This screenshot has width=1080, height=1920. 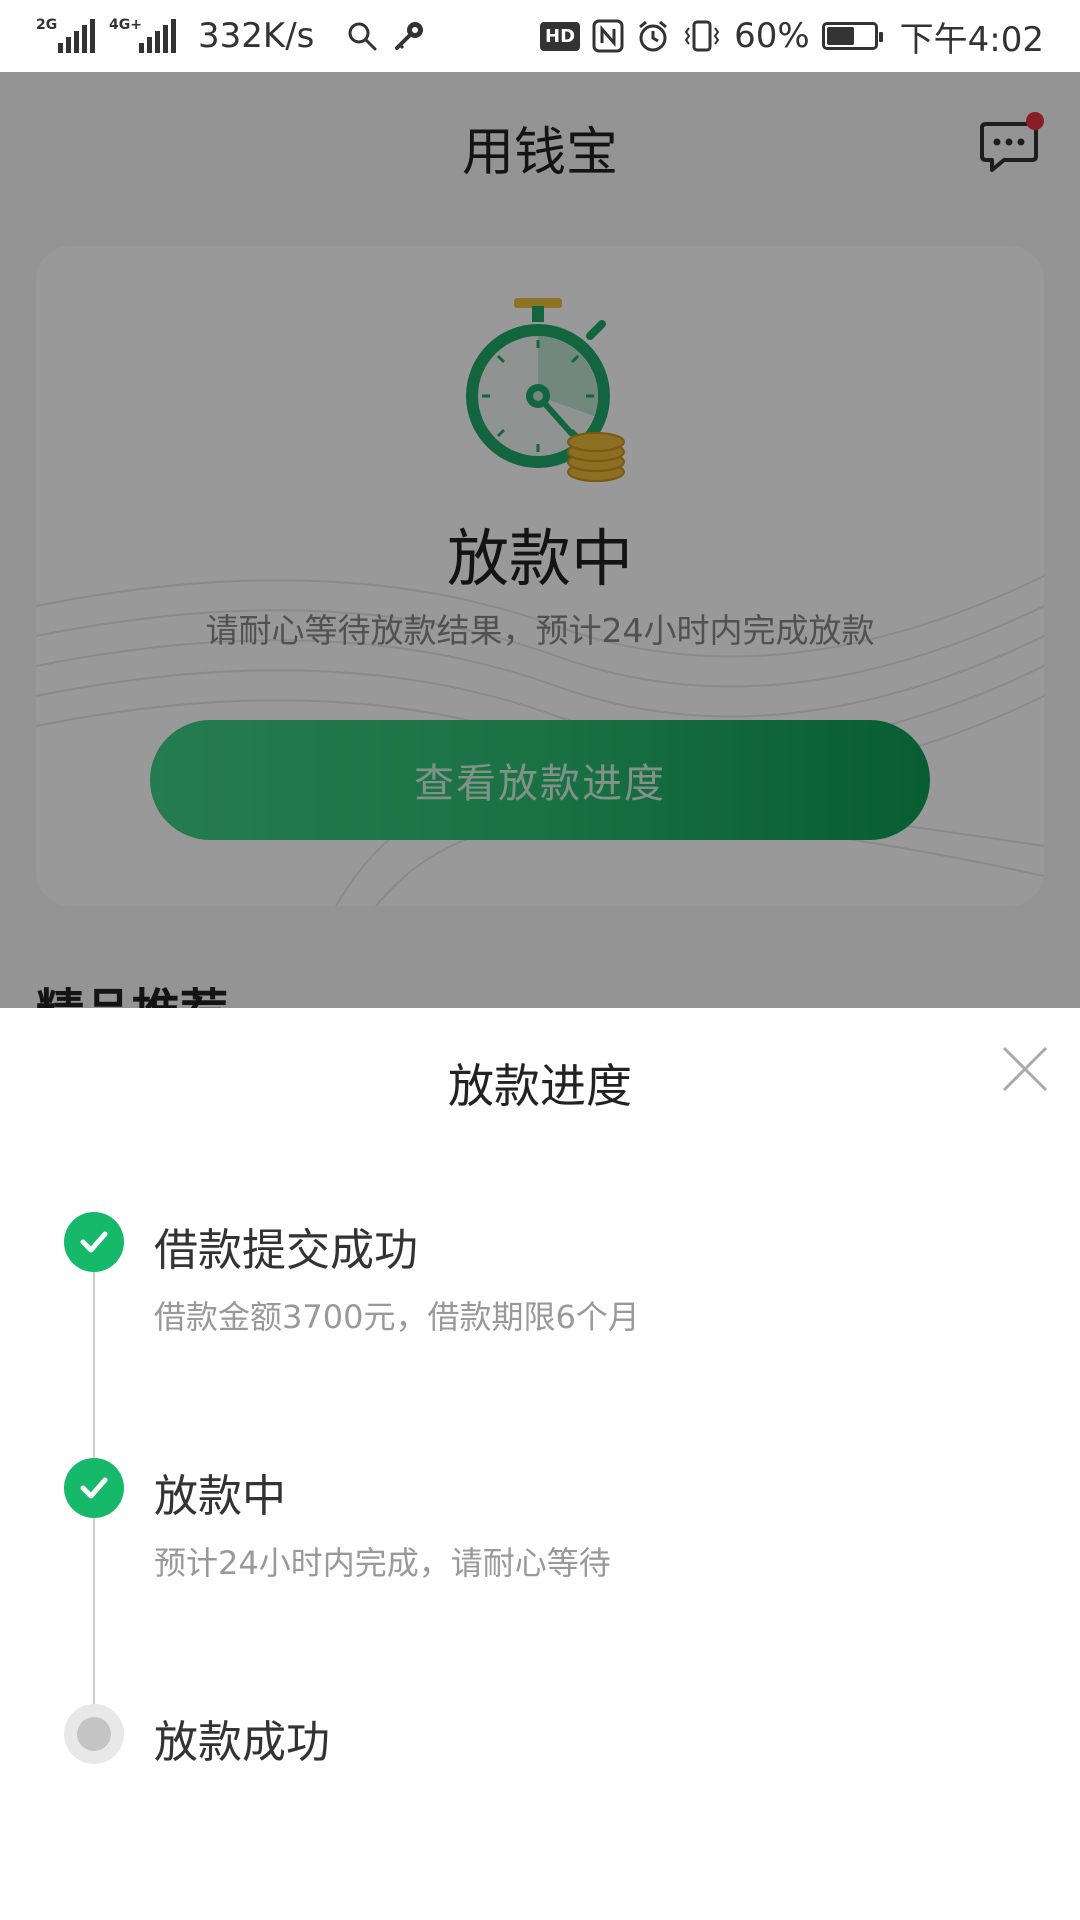 I want to click on status-bar: 2G 4G+ 332K/s HD 60% 下午4:02, so click(x=540, y=36).